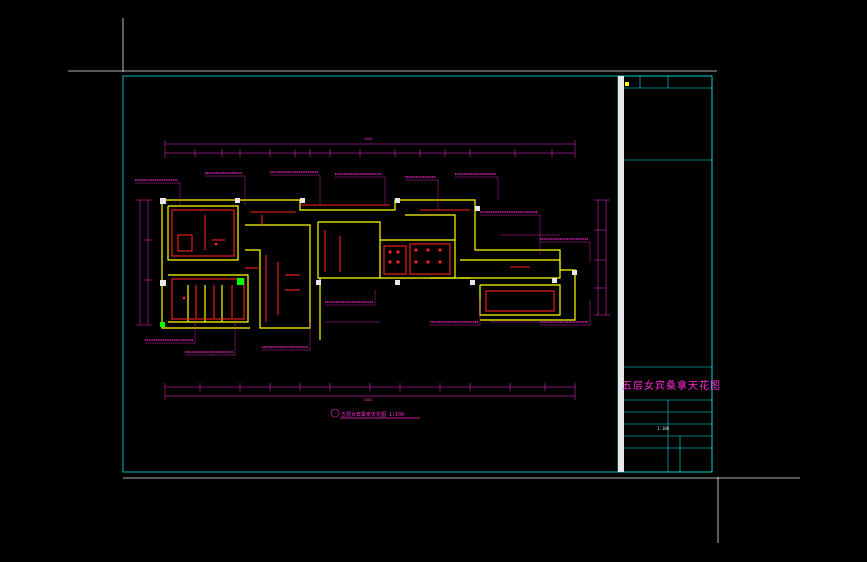  What do you see at coordinates (144, 262) in the screenshot?
I see `left-dimension-chain` at bounding box center [144, 262].